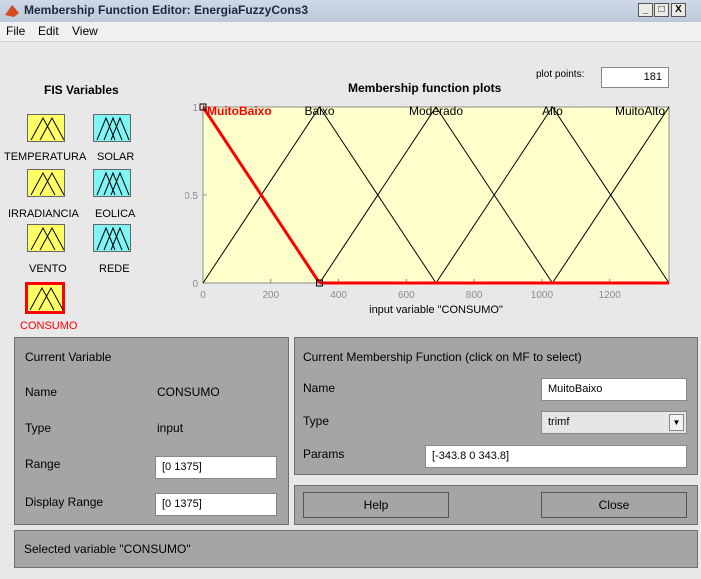 Image resolution: width=701 pixels, height=579 pixels. I want to click on maximize-button: □, so click(661, 10).